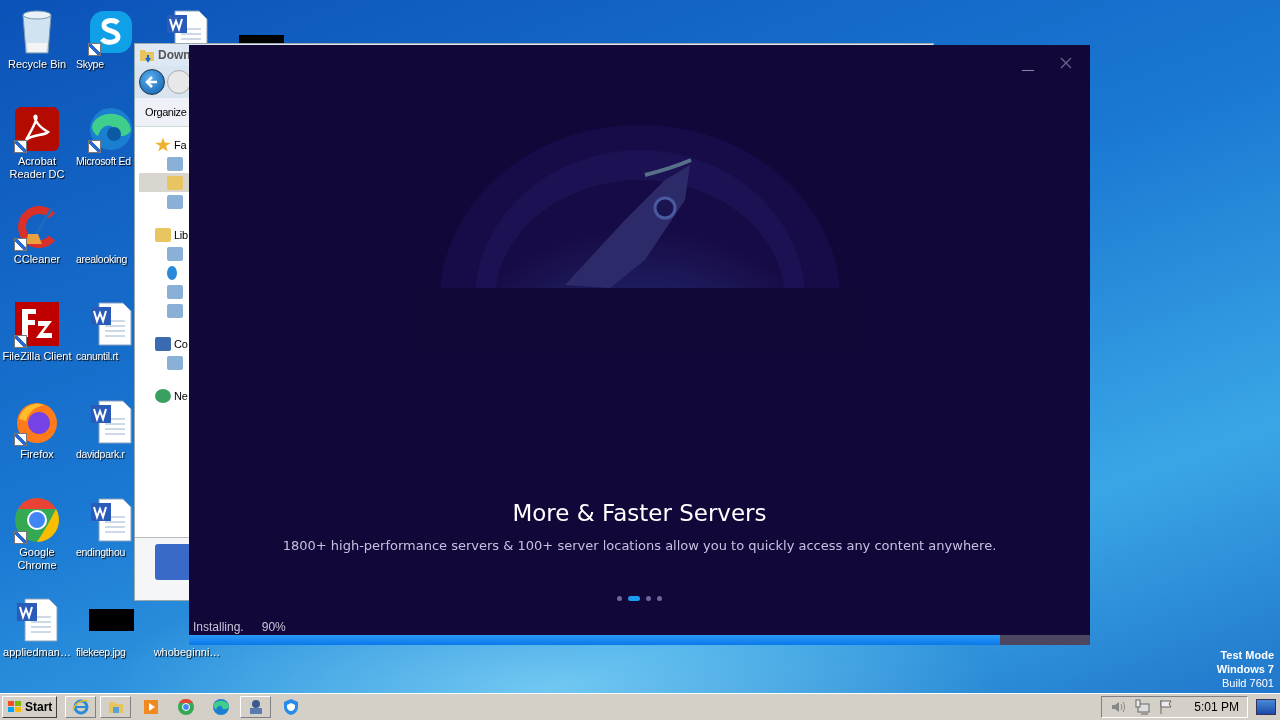  Describe the element at coordinates (37, 259) in the screenshot. I see `desktop-icon-label: CCleaner` at that location.